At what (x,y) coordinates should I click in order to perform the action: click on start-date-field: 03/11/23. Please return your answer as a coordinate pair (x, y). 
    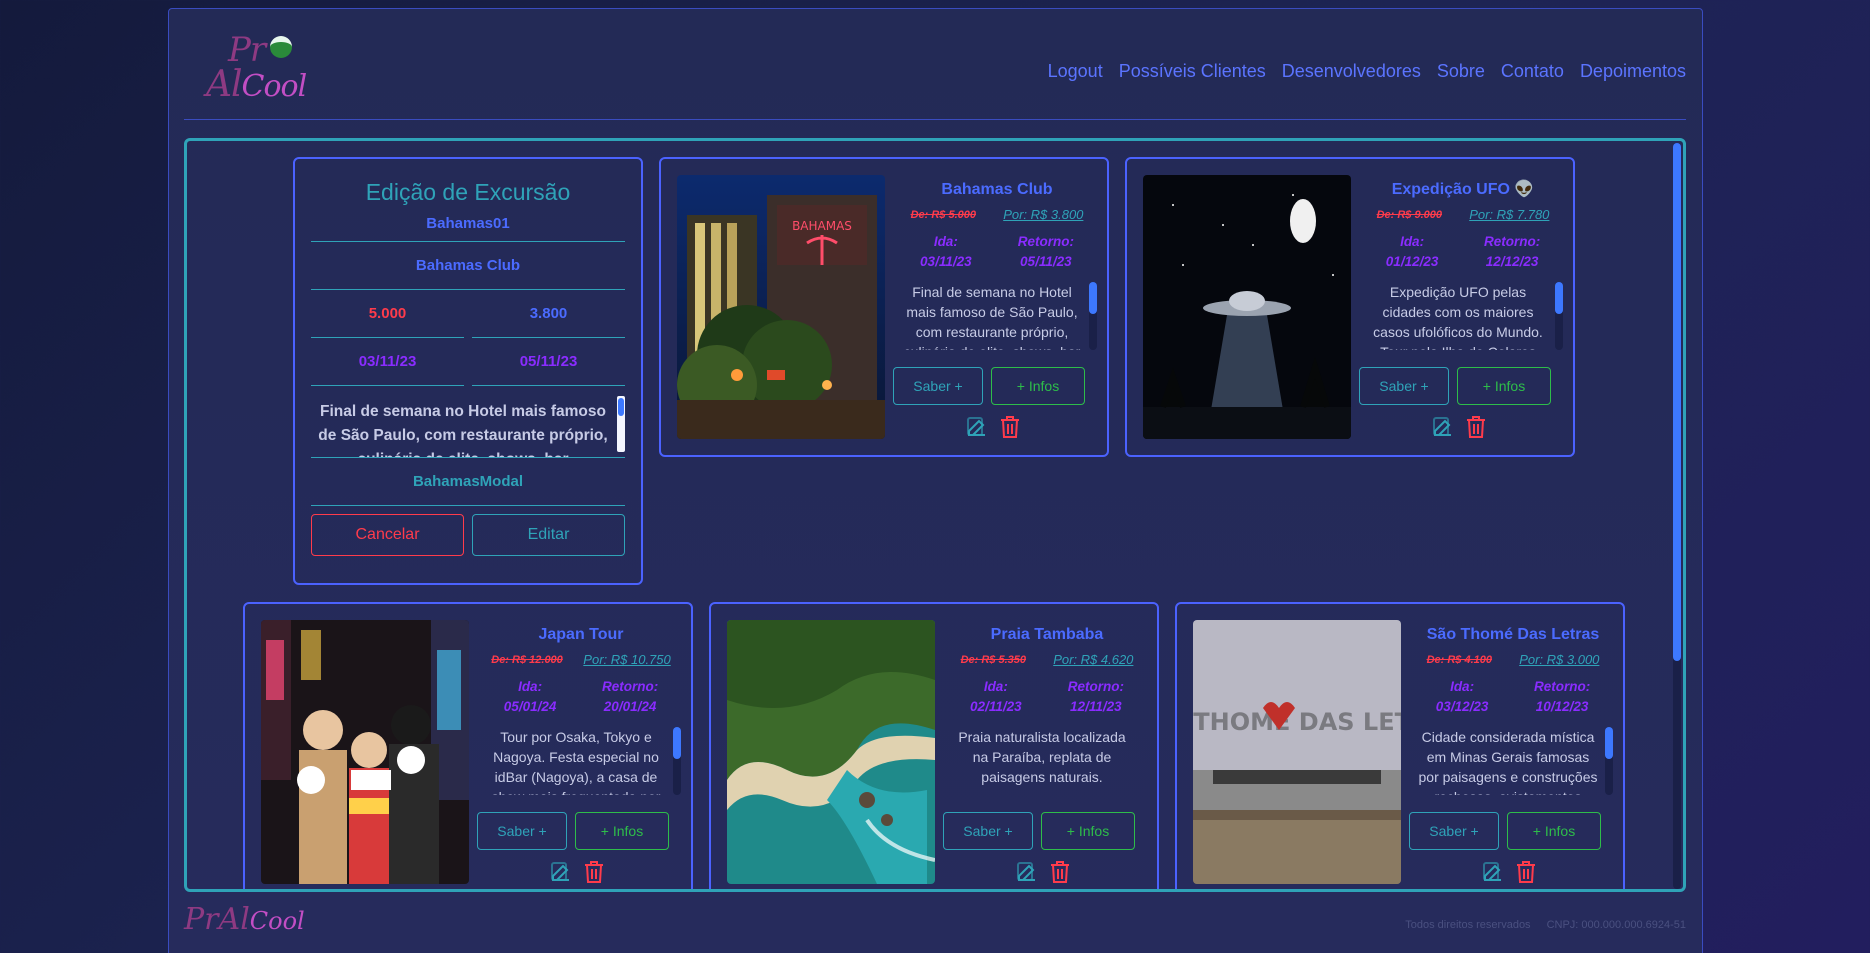
    Looking at the image, I should click on (387, 362).